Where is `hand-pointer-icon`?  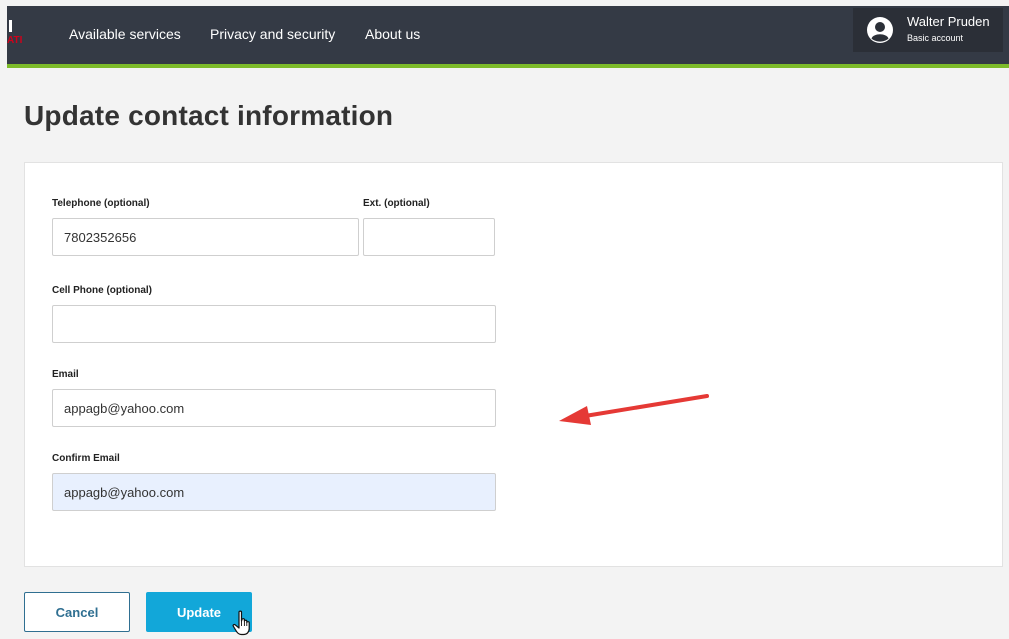 hand-pointer-icon is located at coordinates (241, 623).